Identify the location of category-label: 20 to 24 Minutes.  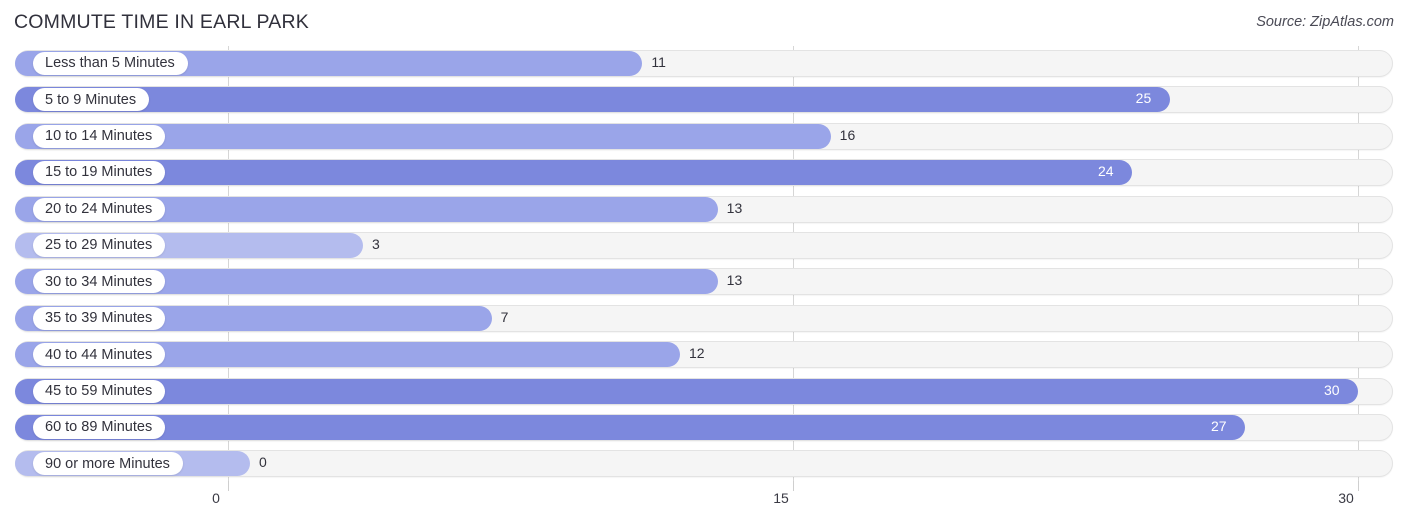
(99, 208).